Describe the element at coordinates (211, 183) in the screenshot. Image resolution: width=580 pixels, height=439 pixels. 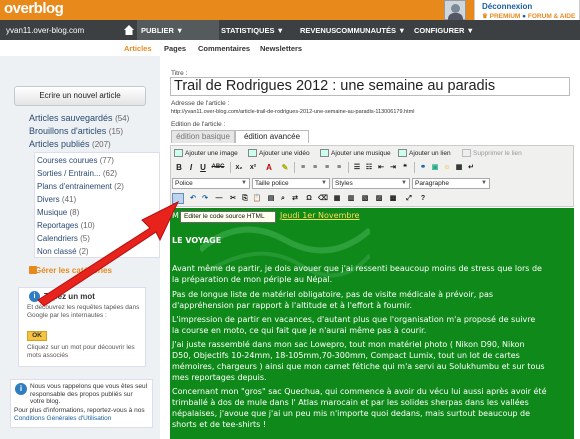
I see `font-select: Police ▼` at that location.